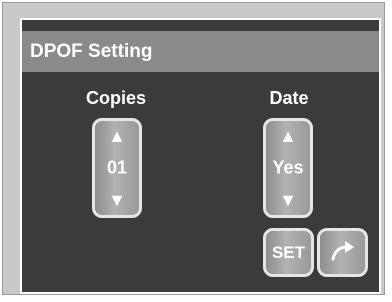 This screenshot has width=392, height=302. What do you see at coordinates (91, 51) in the screenshot?
I see `page-title: DPOF Setting` at bounding box center [91, 51].